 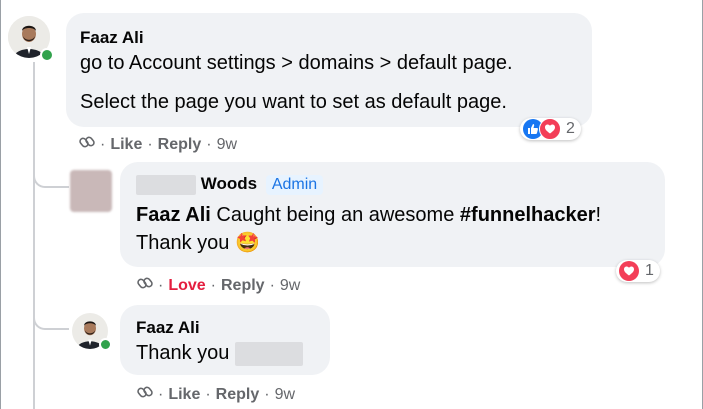 What do you see at coordinates (34, 235) in the screenshot?
I see `thread-line` at bounding box center [34, 235].